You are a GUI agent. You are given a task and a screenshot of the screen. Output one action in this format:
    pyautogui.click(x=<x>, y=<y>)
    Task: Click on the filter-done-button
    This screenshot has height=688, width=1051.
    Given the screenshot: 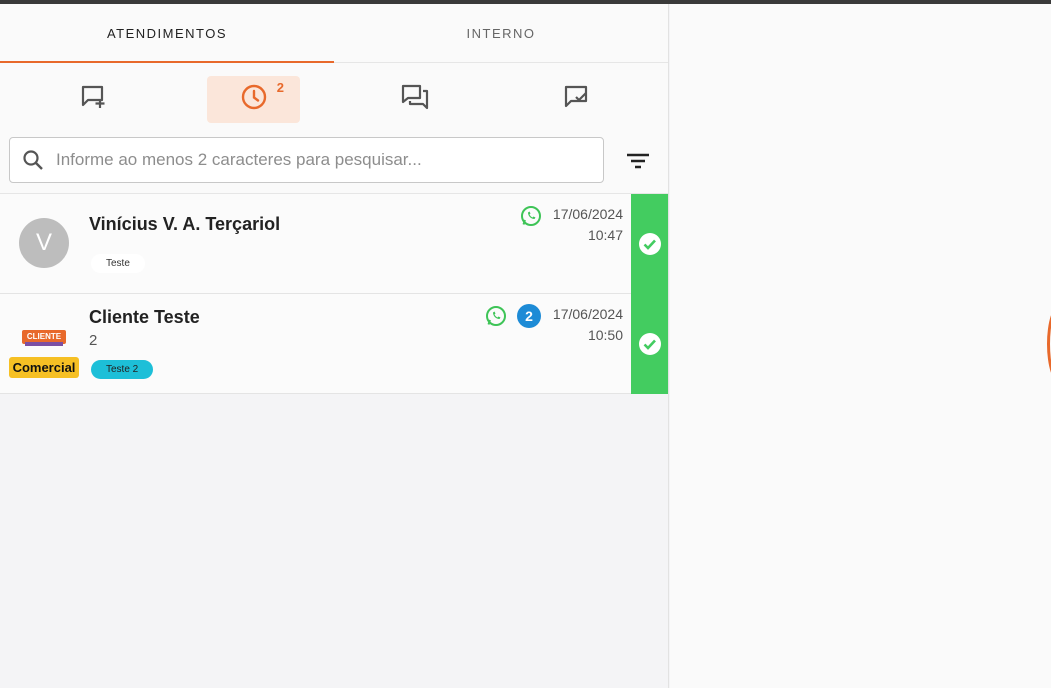 What is the action you would take?
    pyautogui.click(x=575, y=99)
    